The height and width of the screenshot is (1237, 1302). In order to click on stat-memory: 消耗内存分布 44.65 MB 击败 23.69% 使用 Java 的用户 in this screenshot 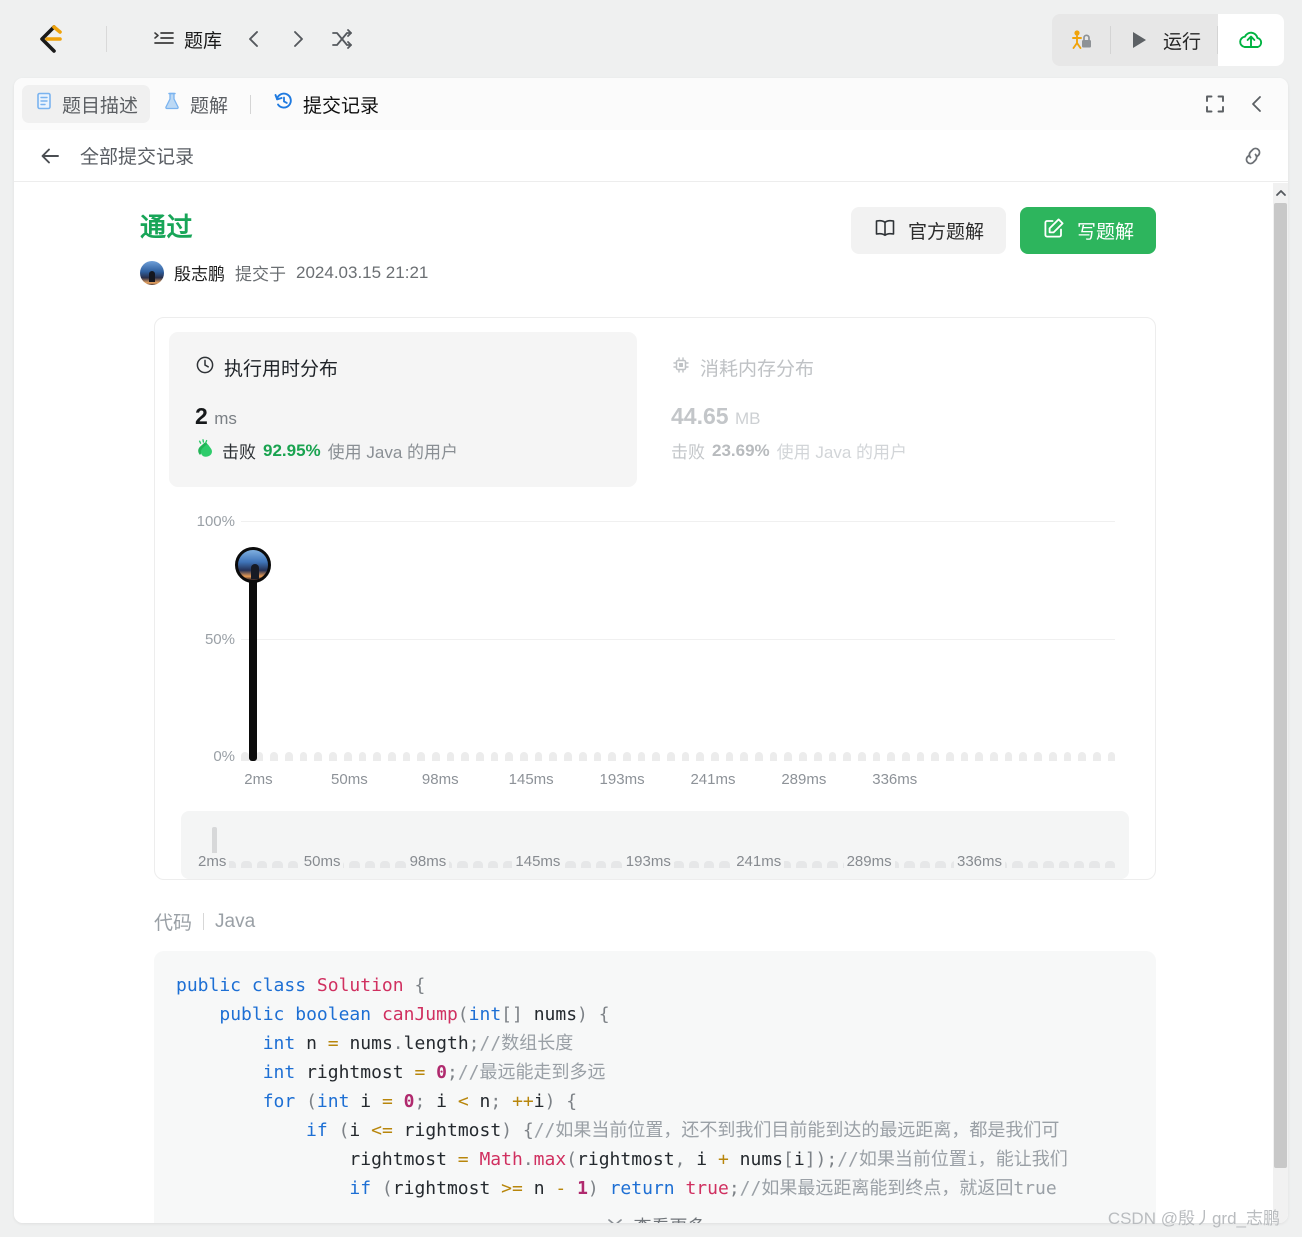, I will do `click(879, 409)`.